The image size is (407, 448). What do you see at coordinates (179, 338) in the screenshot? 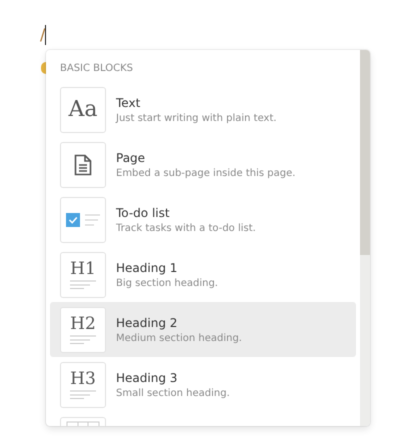
I see `item-description: Medium section heading.` at bounding box center [179, 338].